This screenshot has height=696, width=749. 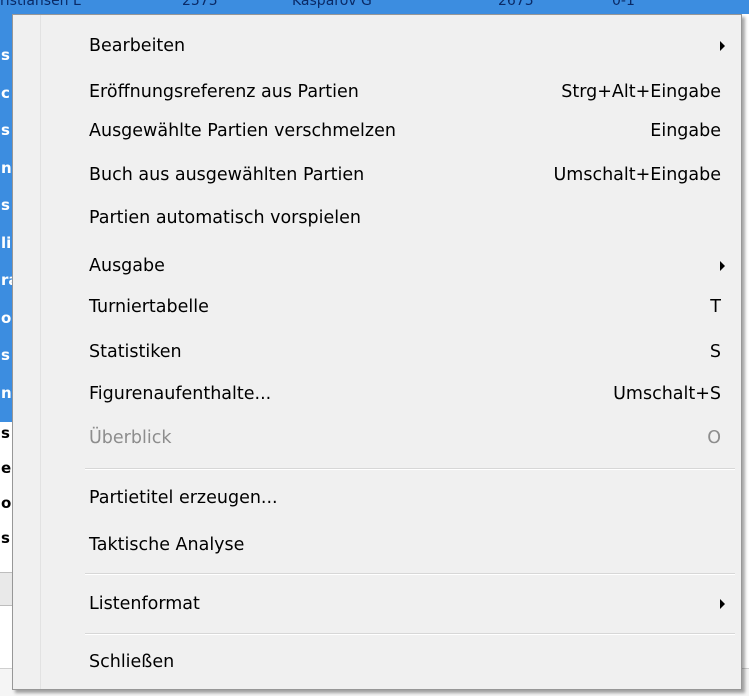 I want to click on menu-item-label: Listenformat, so click(x=144, y=604).